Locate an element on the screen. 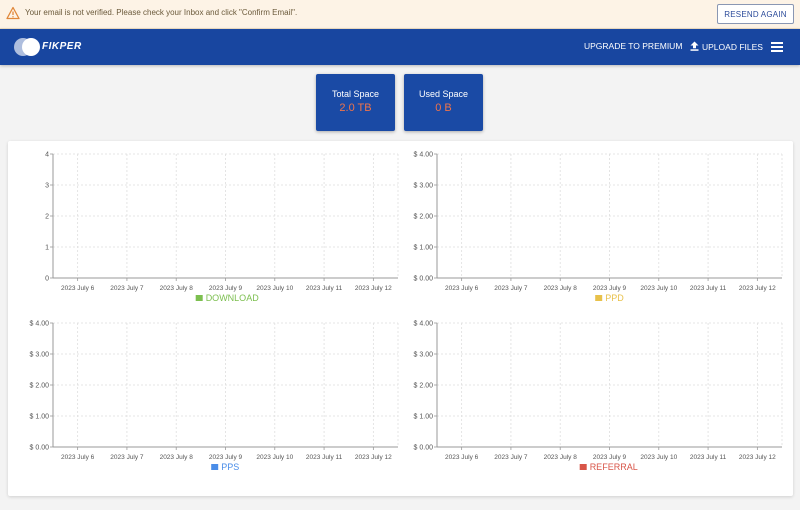 This screenshot has width=800, height=510. total-space-label: Total Space is located at coordinates (355, 94).